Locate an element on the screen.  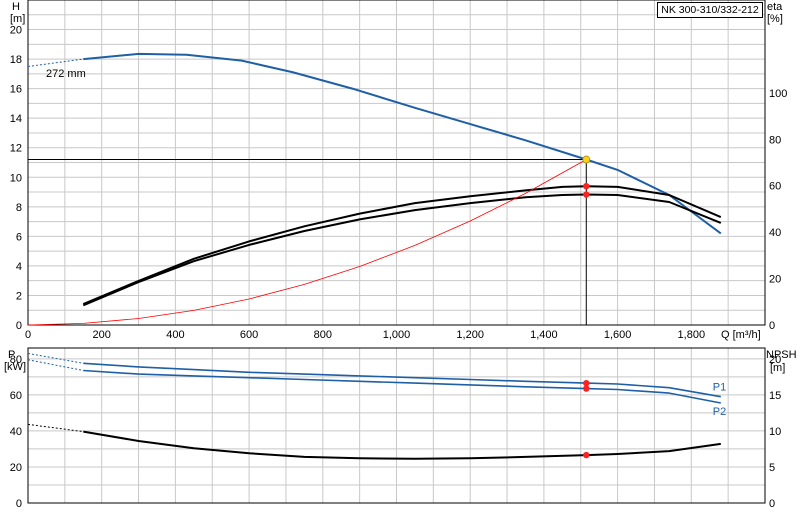
series-label-P1: P1 is located at coordinates (719, 388).